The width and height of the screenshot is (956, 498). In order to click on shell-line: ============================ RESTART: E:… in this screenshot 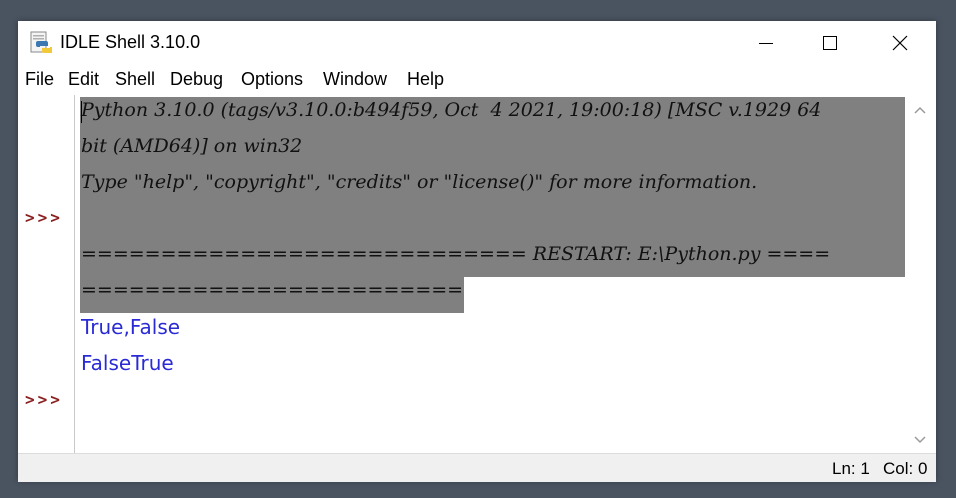, I will do `click(456, 254)`.